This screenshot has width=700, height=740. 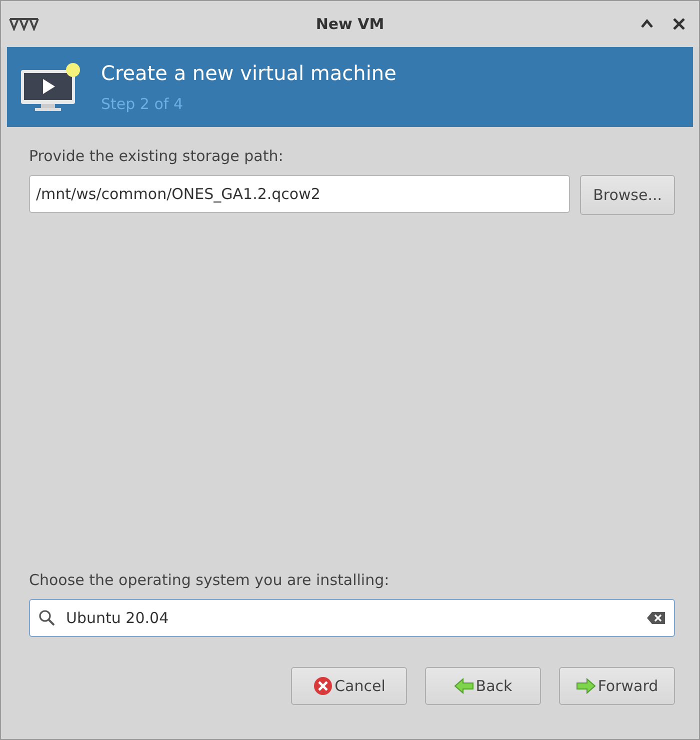 I want to click on close-icon, so click(x=679, y=24).